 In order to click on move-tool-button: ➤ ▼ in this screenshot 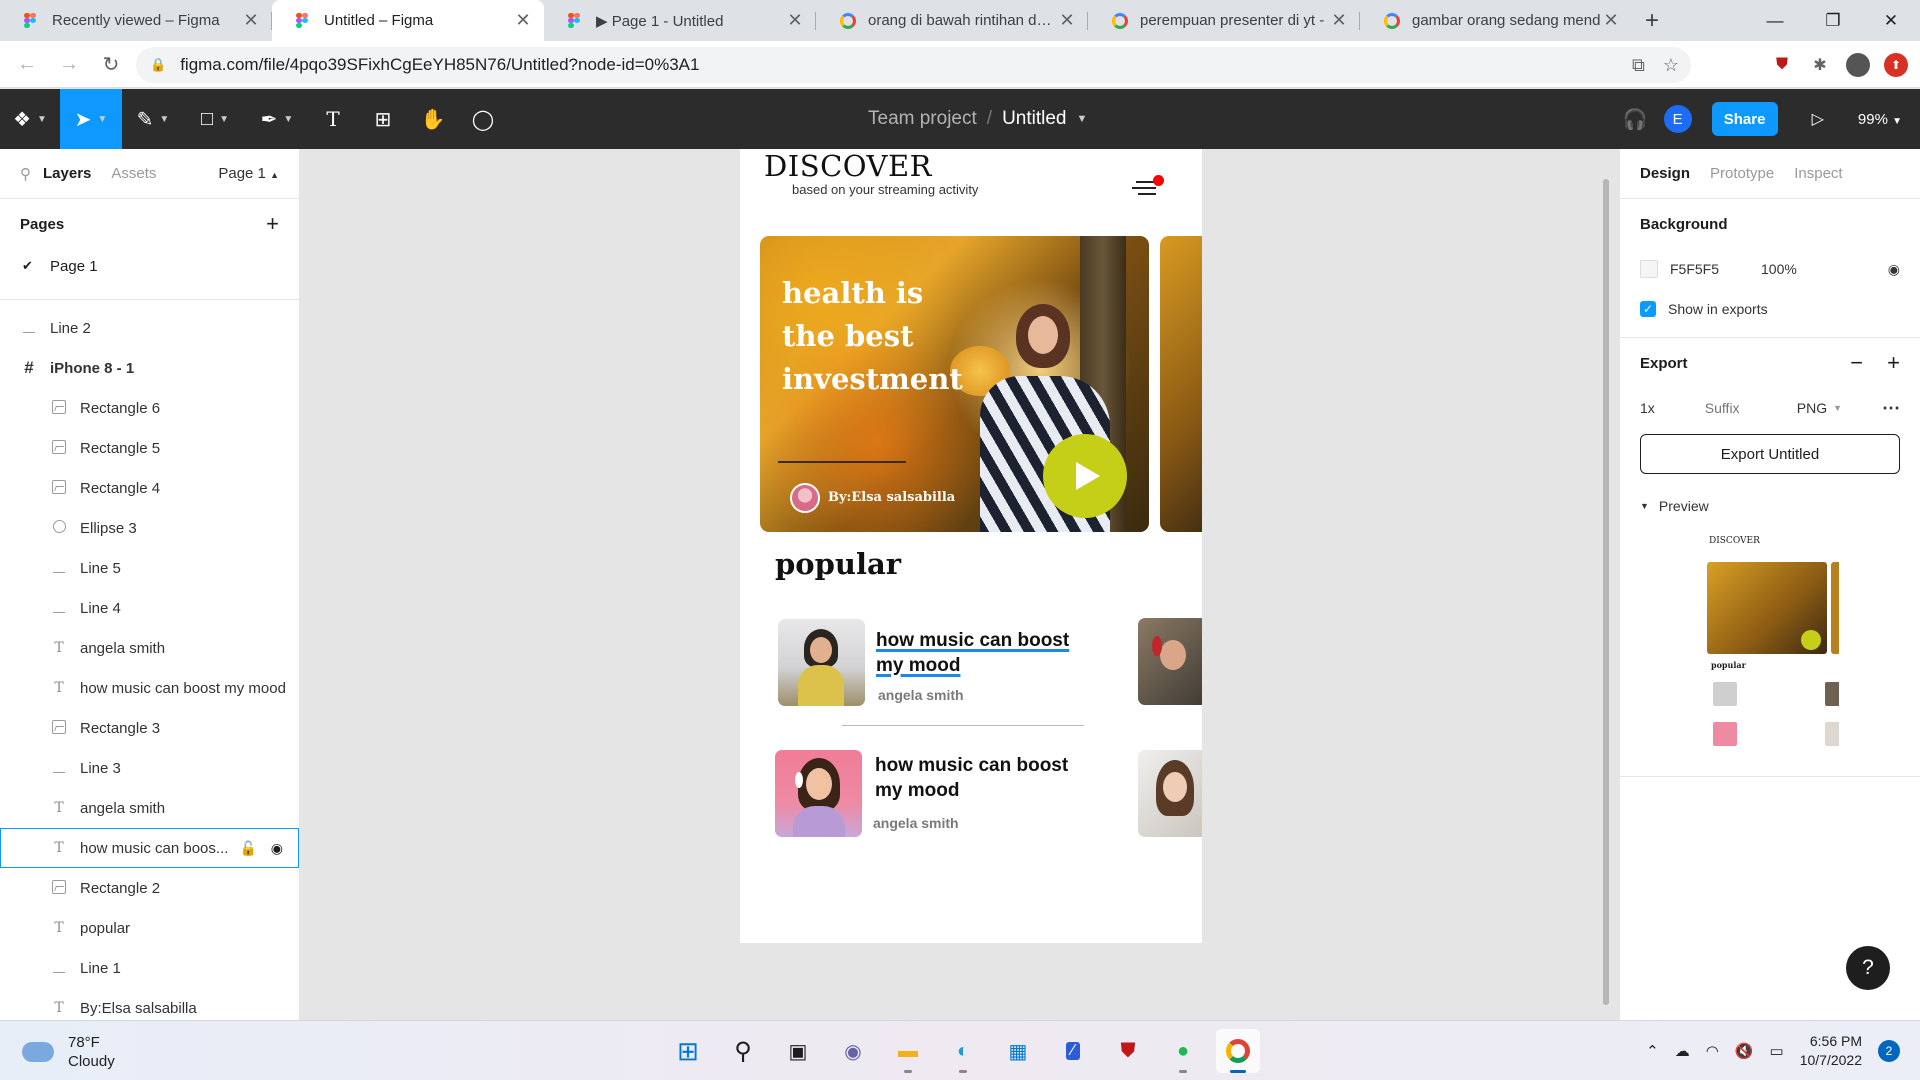, I will do `click(91, 119)`.